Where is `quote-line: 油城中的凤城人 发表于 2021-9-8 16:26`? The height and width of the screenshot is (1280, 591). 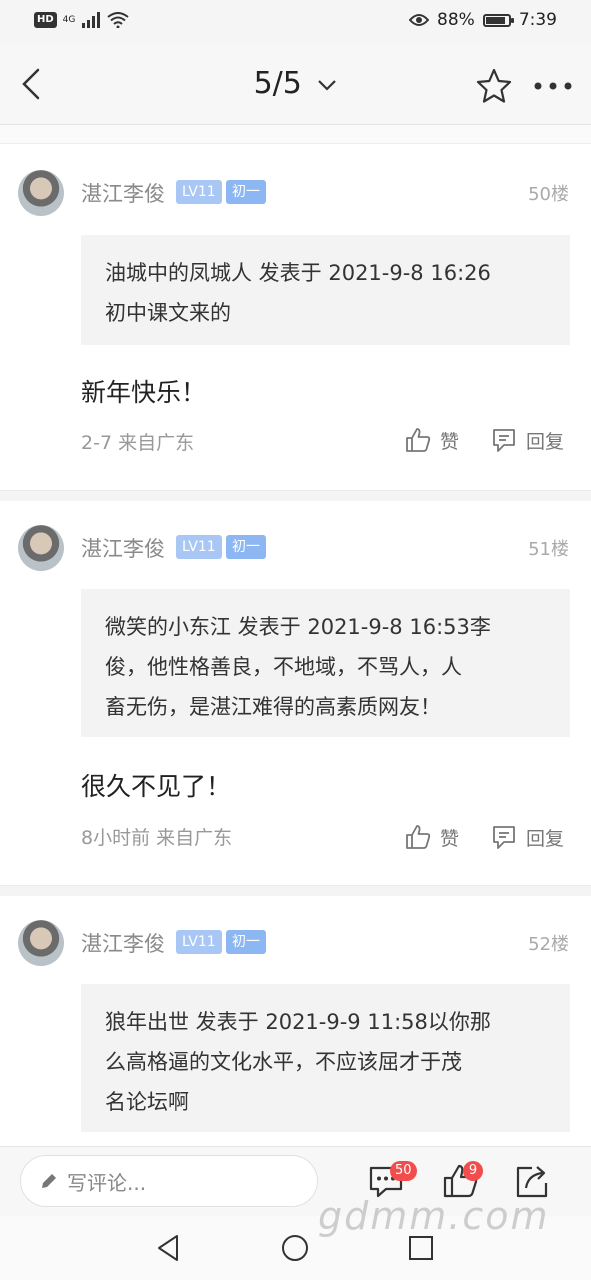
quote-line: 油城中的凤城人 发表于 2021-9-8 16:26 is located at coordinates (298, 273).